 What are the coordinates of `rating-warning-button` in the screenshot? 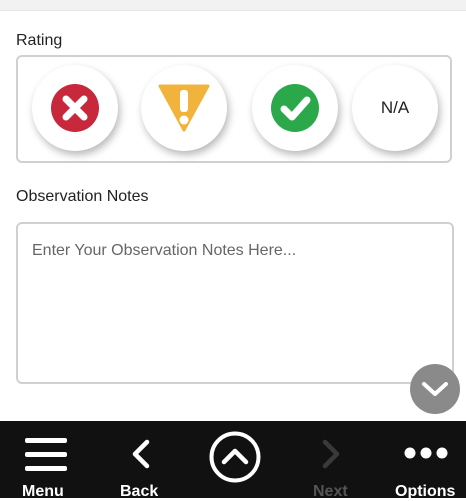 It's located at (184, 108).